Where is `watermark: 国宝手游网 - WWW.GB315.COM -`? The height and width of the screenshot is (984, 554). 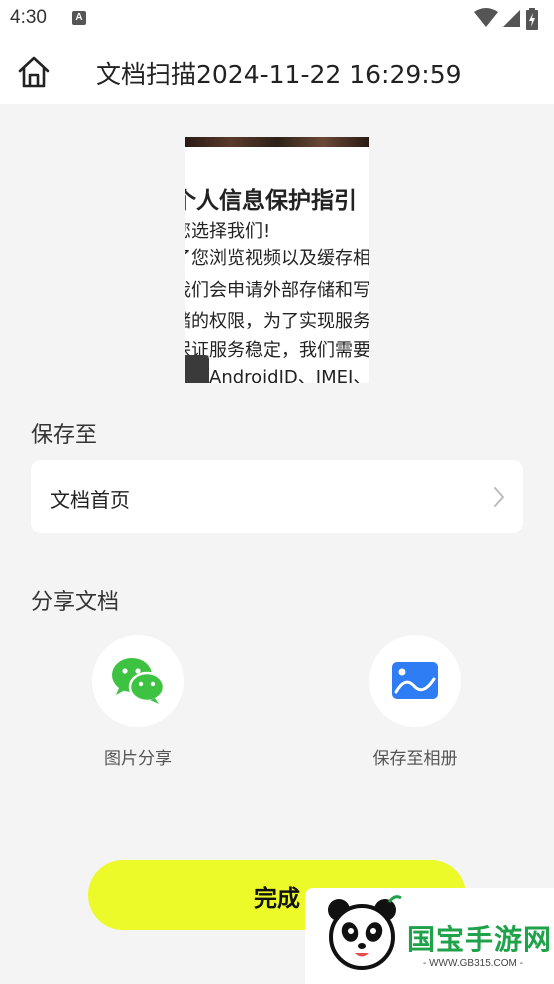
watermark: 国宝手游网 - WWW.GB315.COM - is located at coordinates (429, 936).